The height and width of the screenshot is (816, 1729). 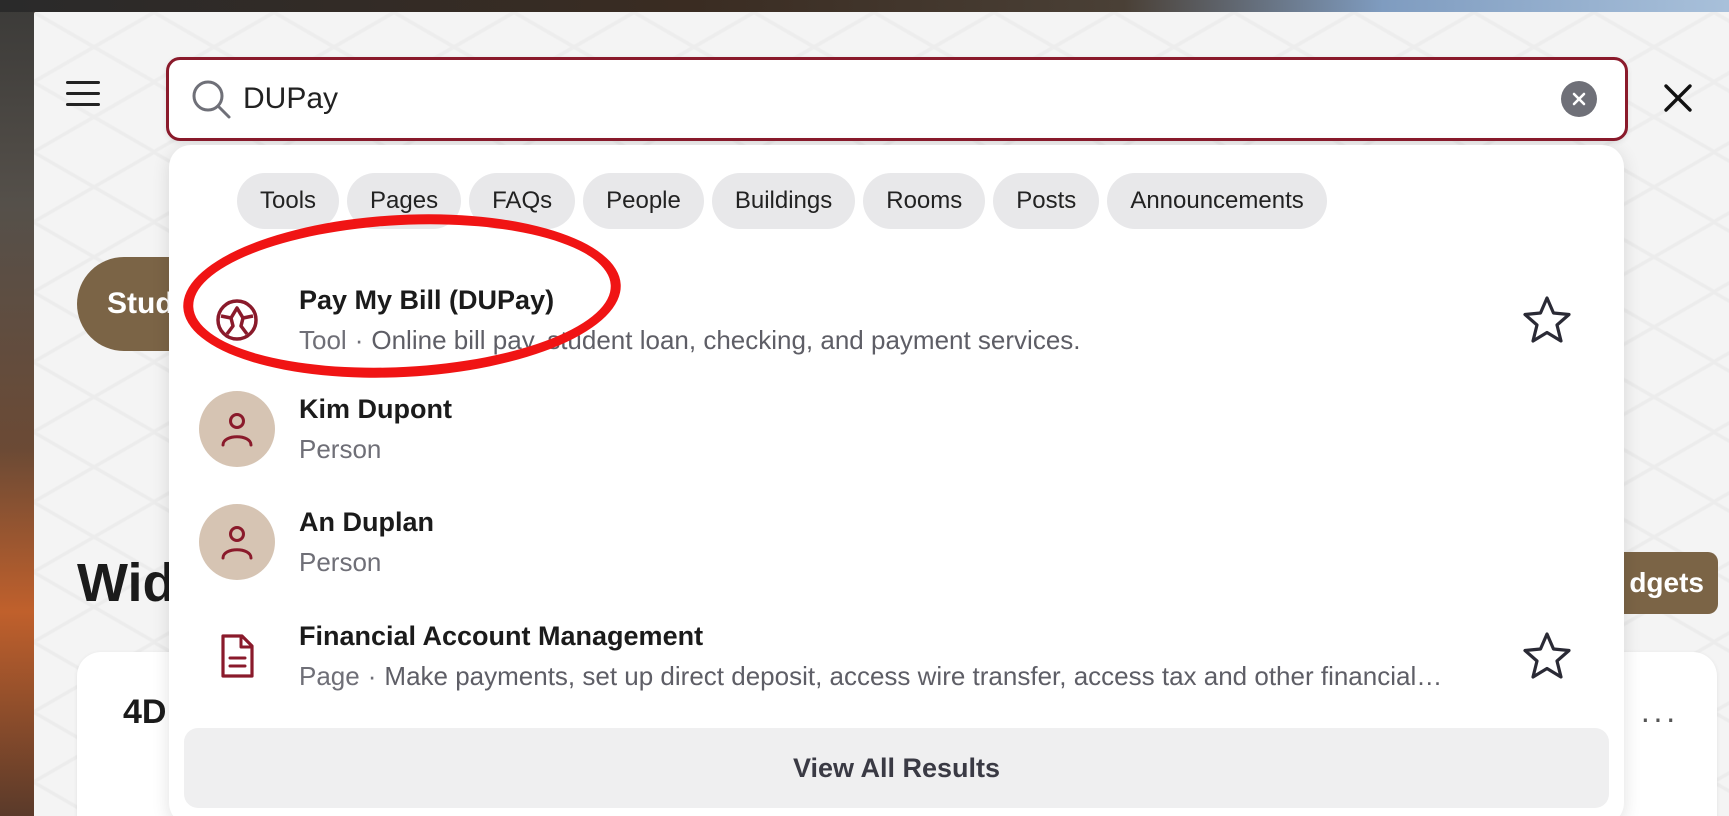 I want to click on result-title: Pay My Bill (DUPay), so click(x=427, y=300).